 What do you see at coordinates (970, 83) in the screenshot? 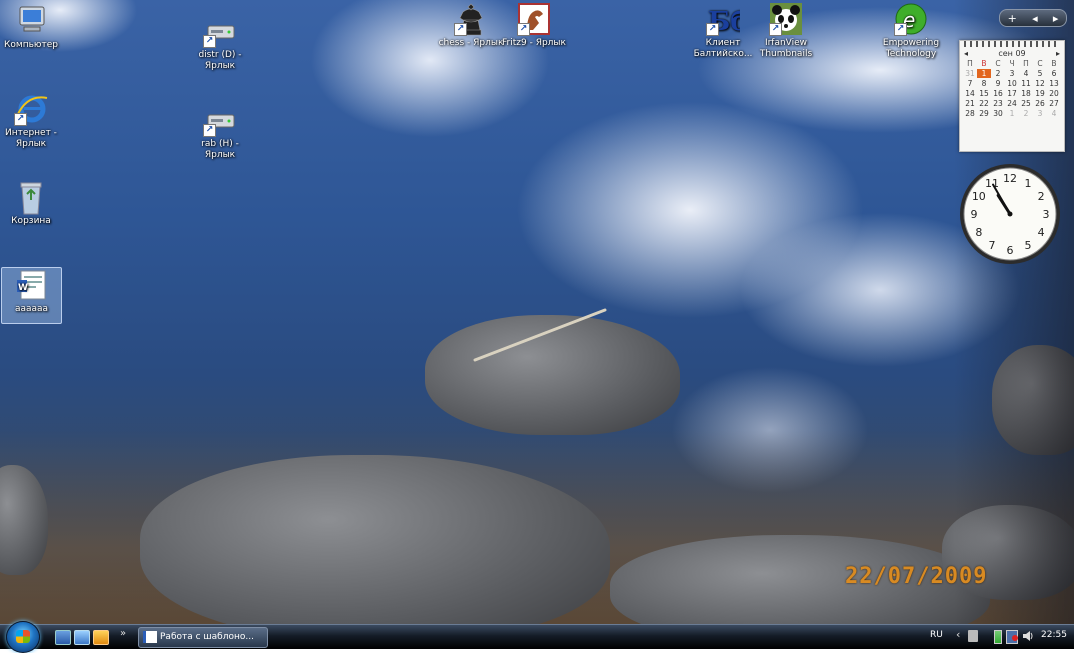
I see `calendar-day: 7` at bounding box center [970, 83].